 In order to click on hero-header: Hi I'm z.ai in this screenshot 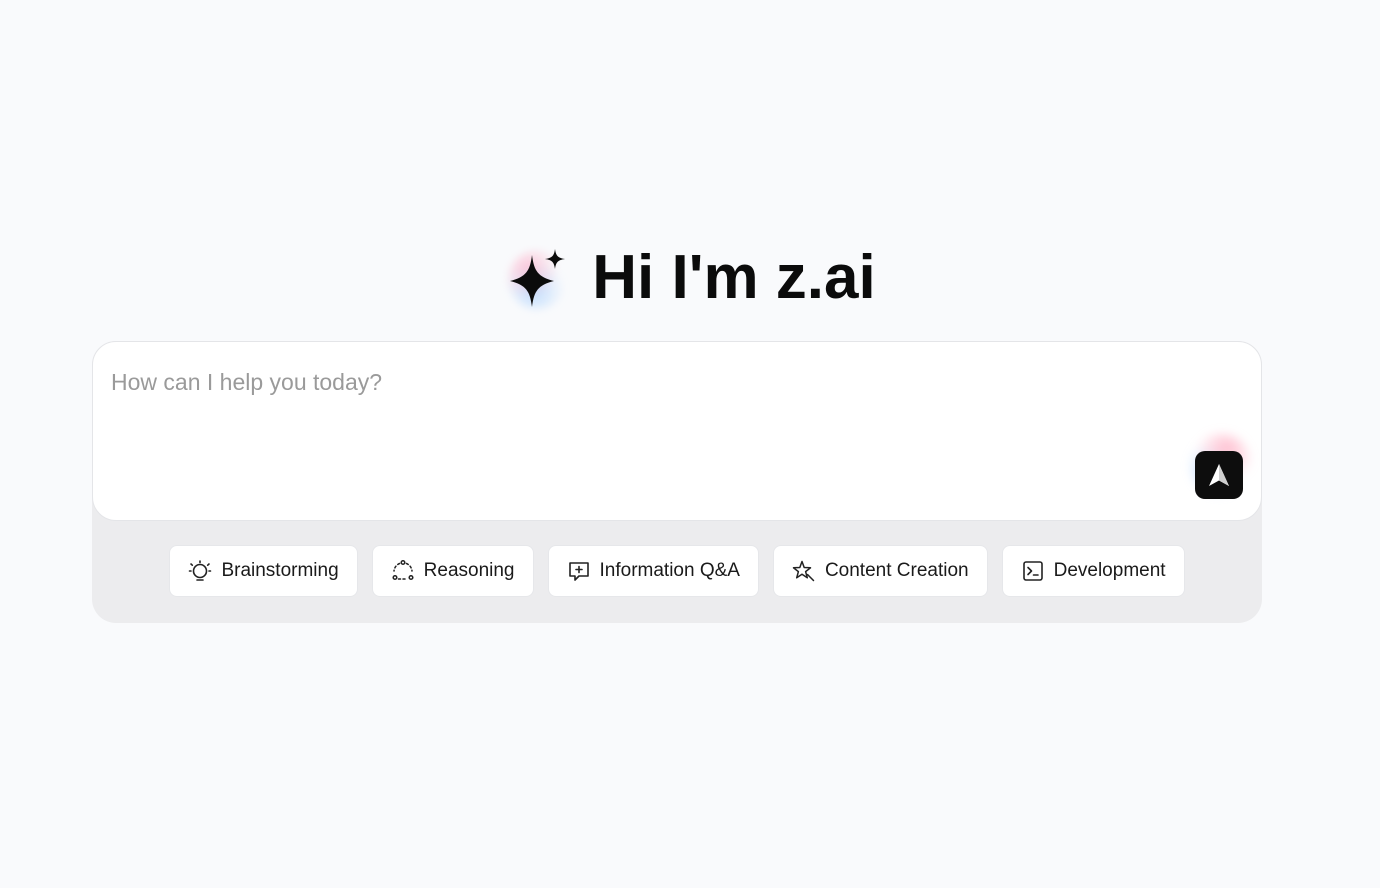, I will do `click(690, 278)`.